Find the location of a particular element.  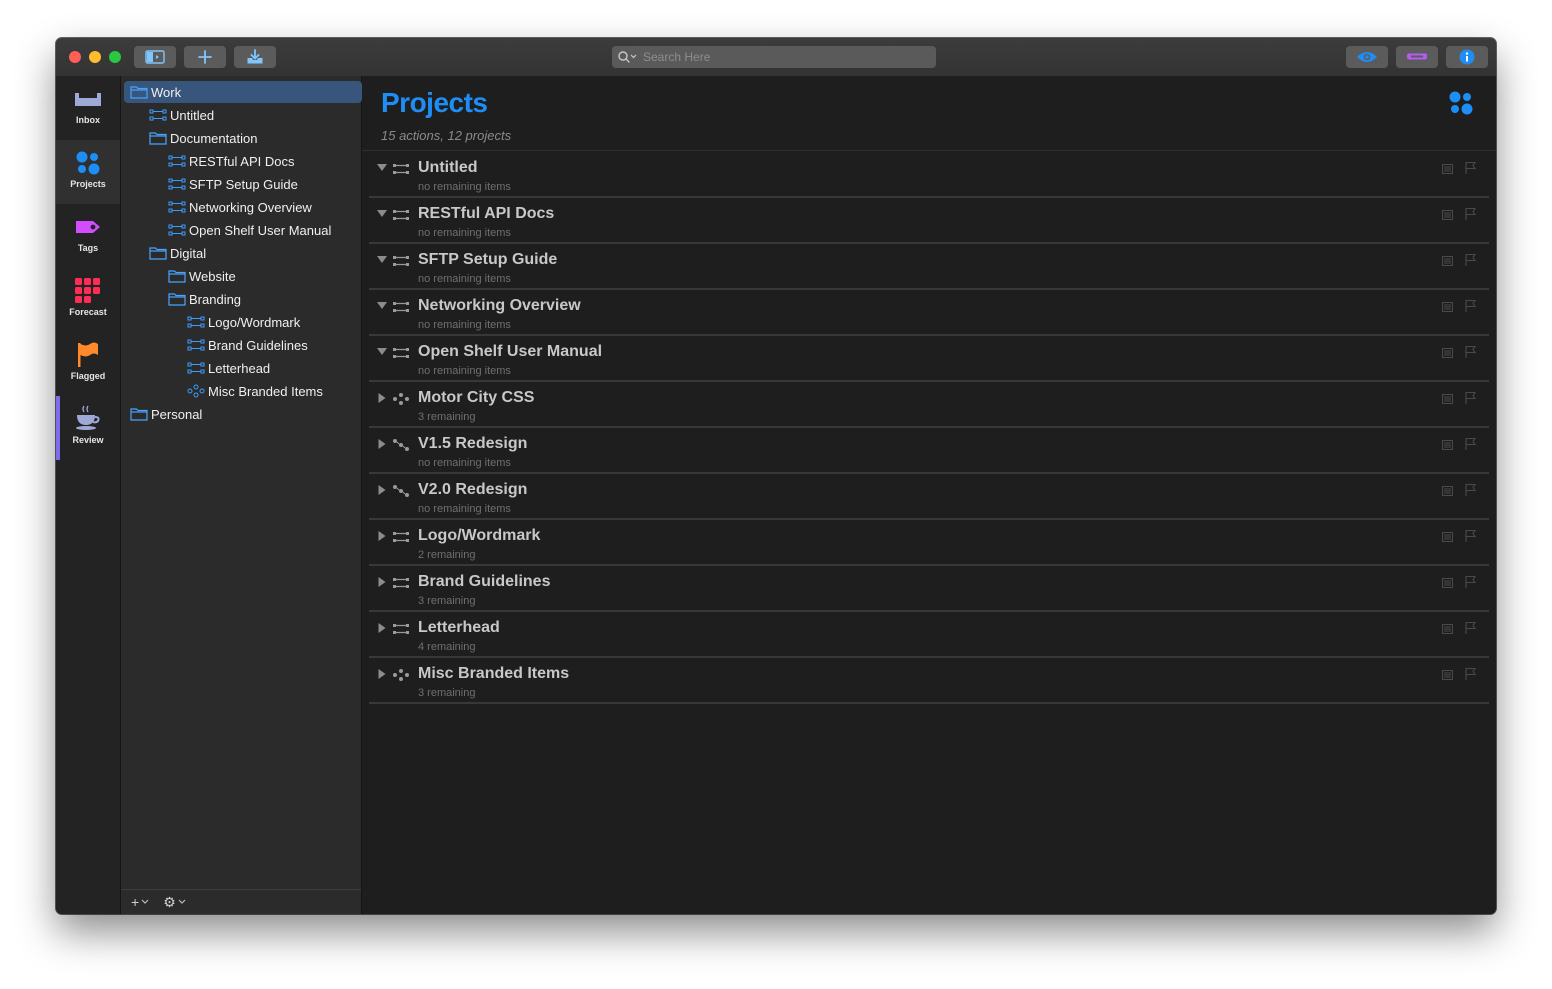

inspector-button is located at coordinates (1467, 57).